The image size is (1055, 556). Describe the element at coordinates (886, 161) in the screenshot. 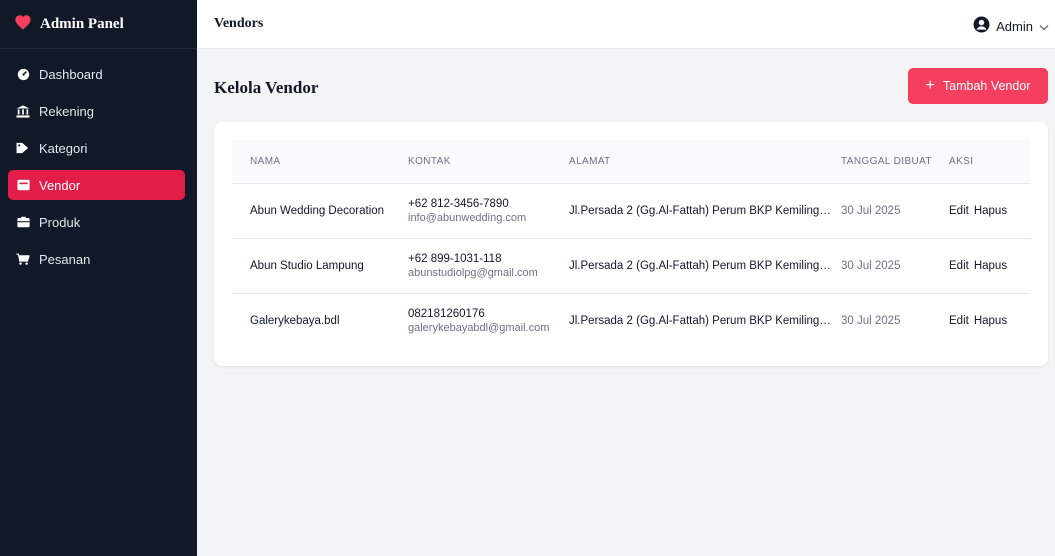

I see `column-header-tanggal-dibuat: TANGGAL DIBUAT` at that location.